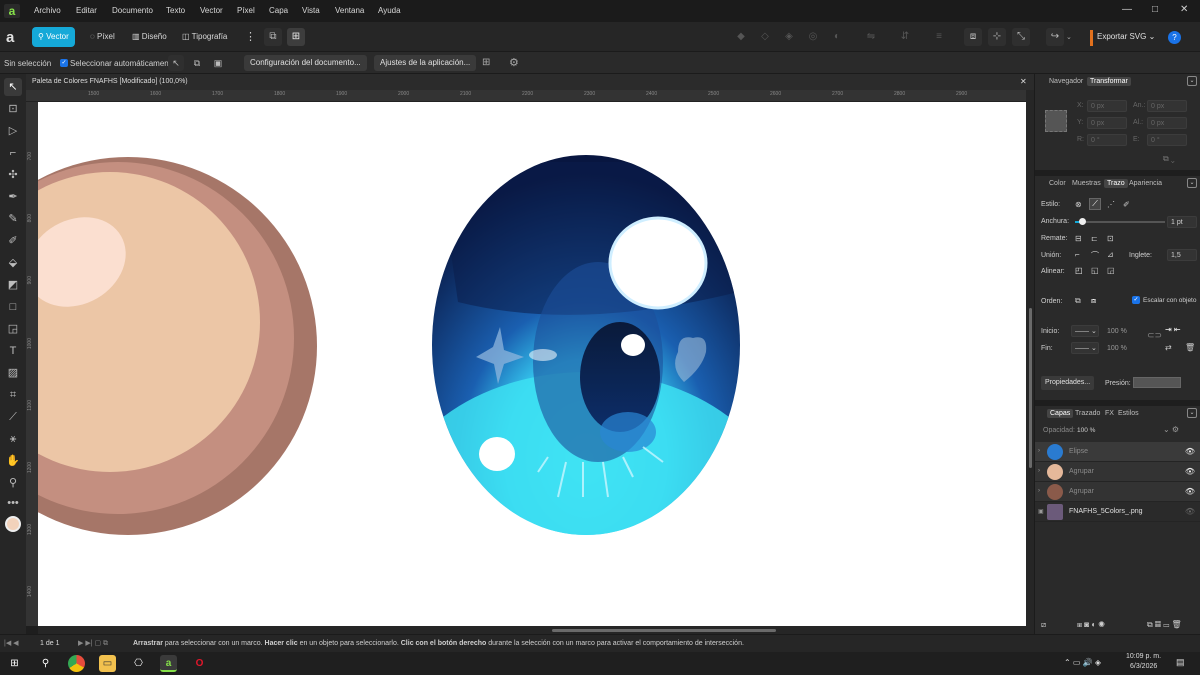  I want to click on width-field: 0 px, so click(1167, 106).